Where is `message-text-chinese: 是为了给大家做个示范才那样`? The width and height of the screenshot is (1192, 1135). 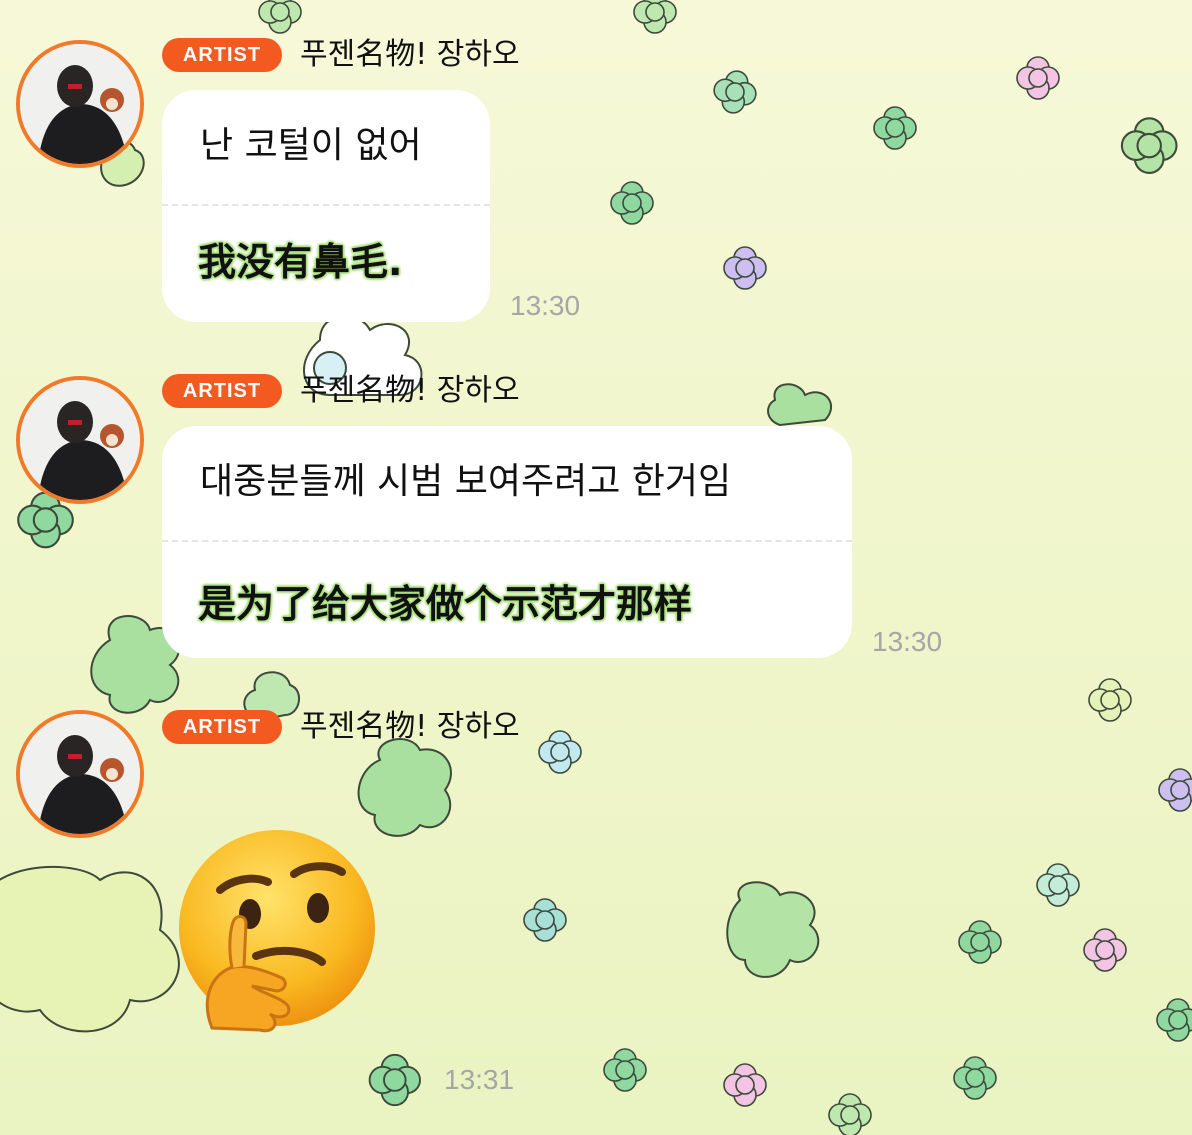
message-text-chinese: 是为了给大家做个示范才那样 is located at coordinates (445, 604).